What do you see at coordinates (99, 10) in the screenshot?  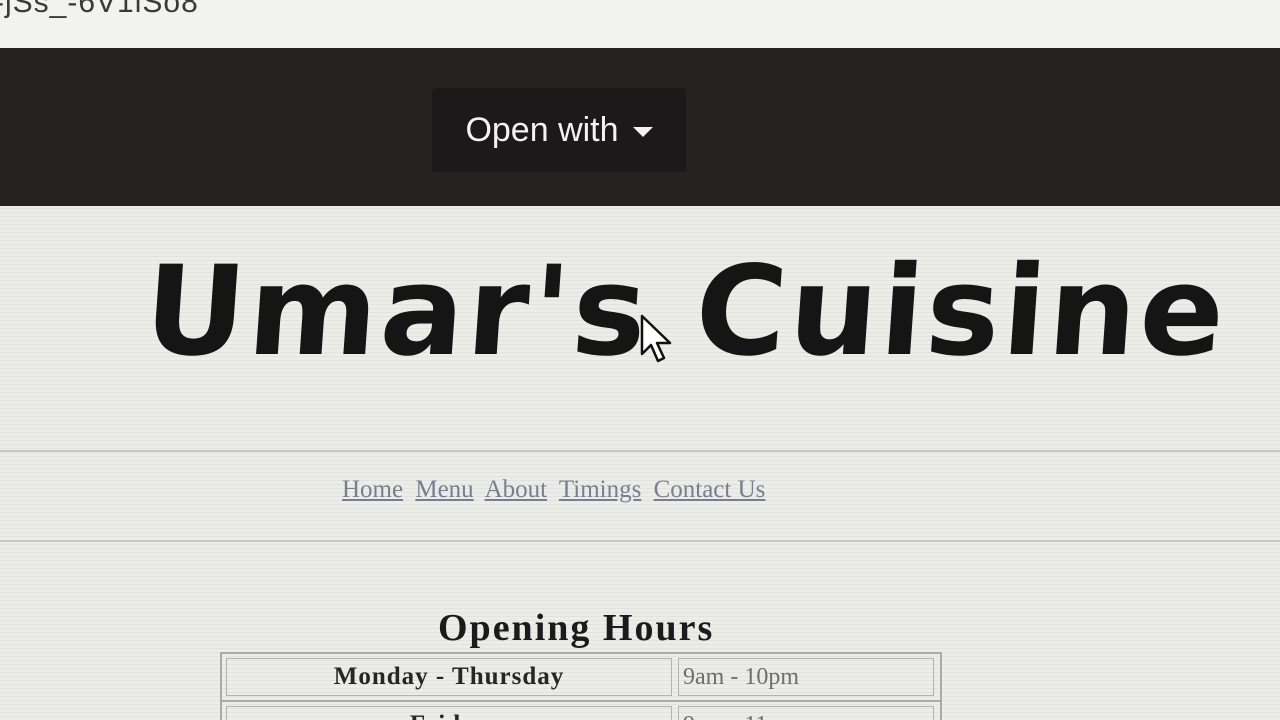 I see `tab-title: -jSs_-6V1iSo8` at bounding box center [99, 10].